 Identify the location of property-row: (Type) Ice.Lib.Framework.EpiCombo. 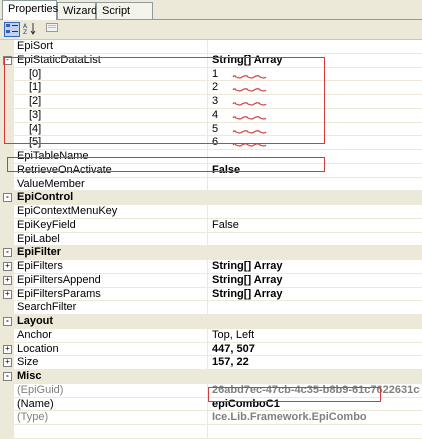
(211, 418).